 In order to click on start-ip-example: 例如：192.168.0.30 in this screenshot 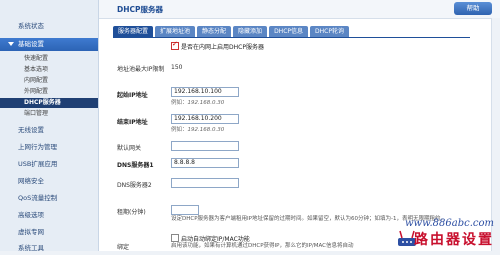, I will do `click(197, 102)`.